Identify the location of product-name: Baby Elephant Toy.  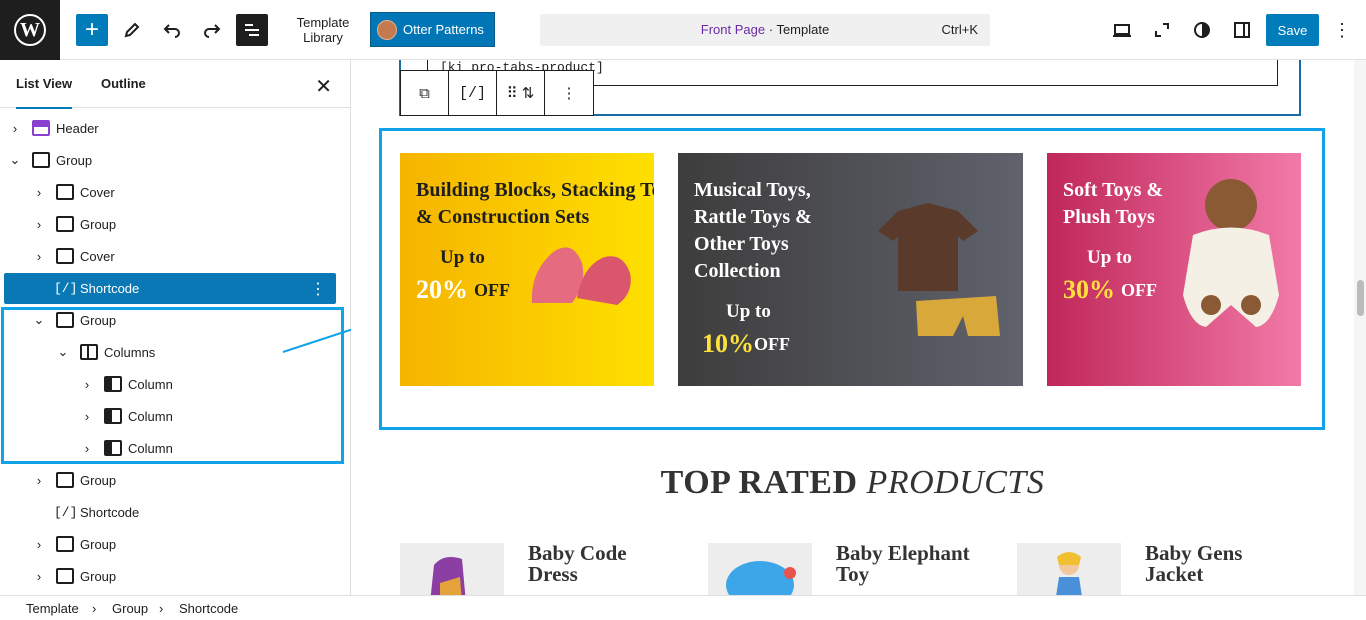
(903, 564).